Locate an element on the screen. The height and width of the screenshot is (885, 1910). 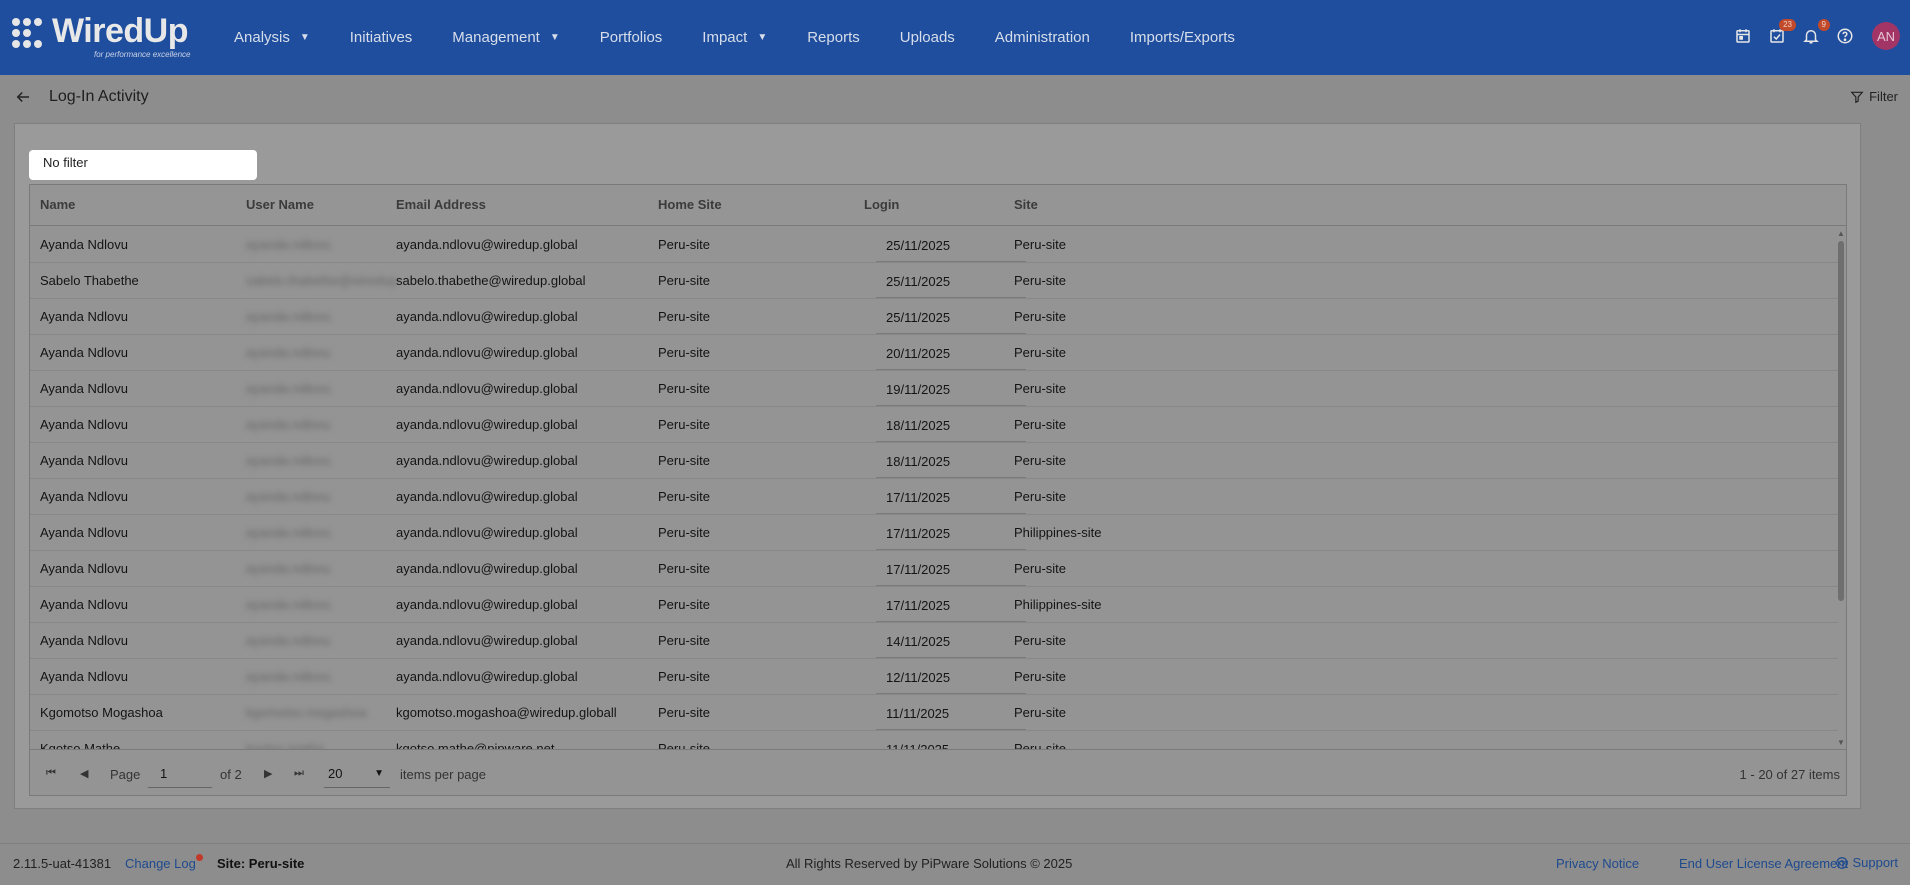
tasks-badge: 23 is located at coordinates (1787, 25).